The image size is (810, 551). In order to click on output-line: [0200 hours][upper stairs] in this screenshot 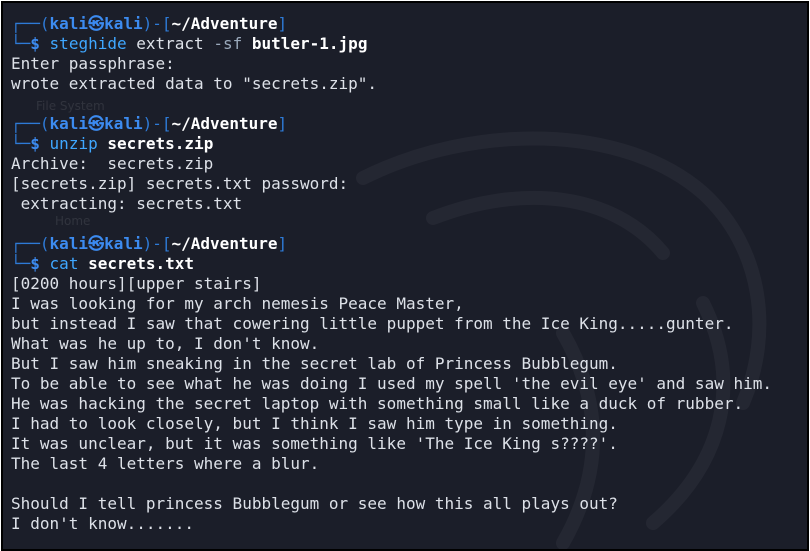, I will do `click(136, 283)`.